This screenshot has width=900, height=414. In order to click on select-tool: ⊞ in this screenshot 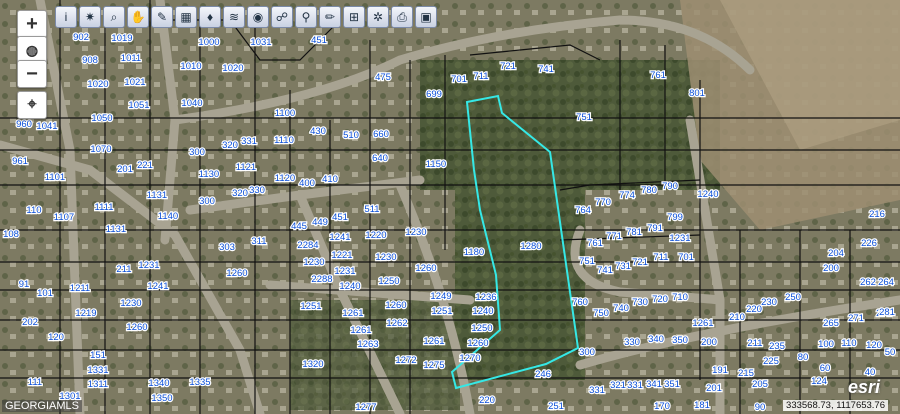, I will do `click(354, 17)`.